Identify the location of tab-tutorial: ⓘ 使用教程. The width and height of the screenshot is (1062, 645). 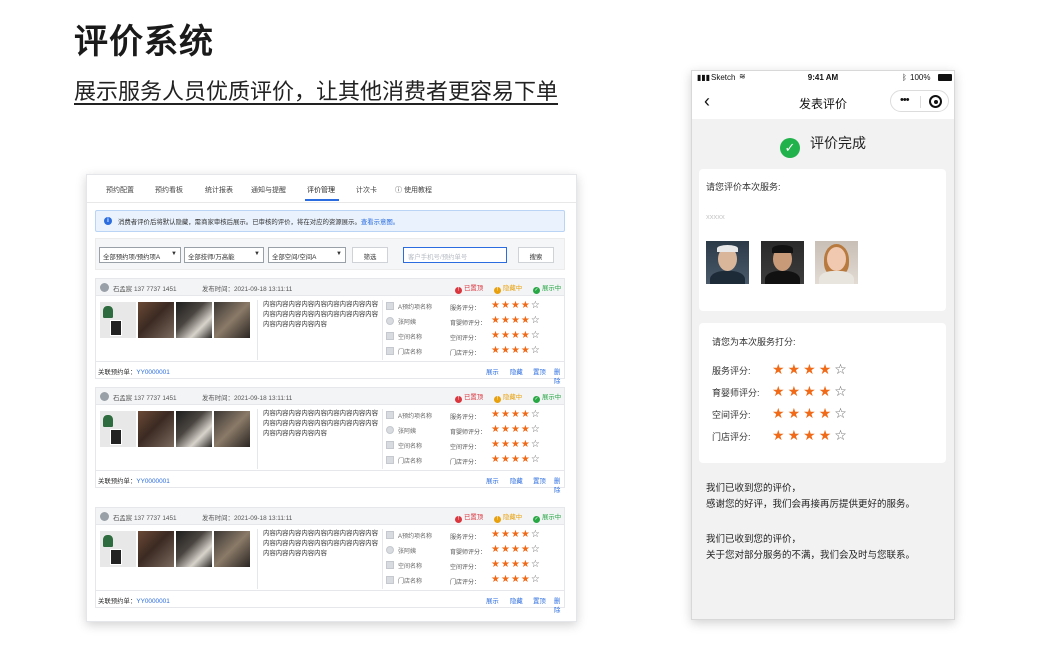
(413, 190).